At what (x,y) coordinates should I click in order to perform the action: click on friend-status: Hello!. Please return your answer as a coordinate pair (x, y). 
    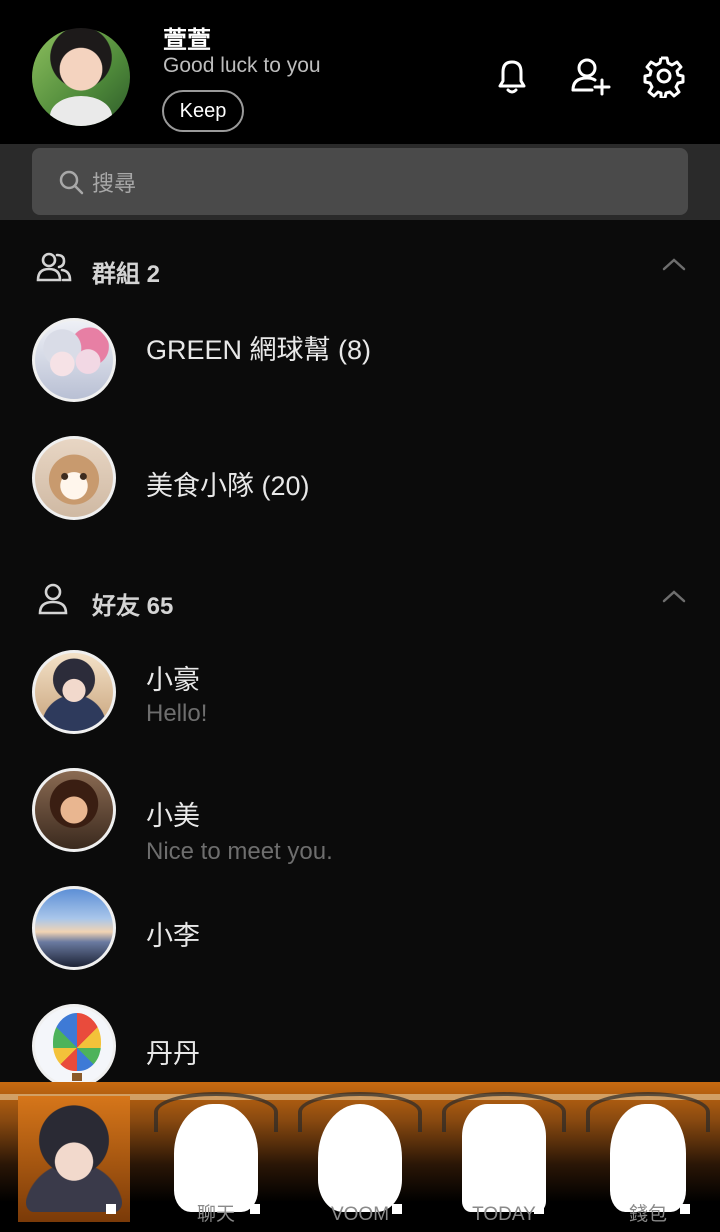
    Looking at the image, I should click on (177, 713).